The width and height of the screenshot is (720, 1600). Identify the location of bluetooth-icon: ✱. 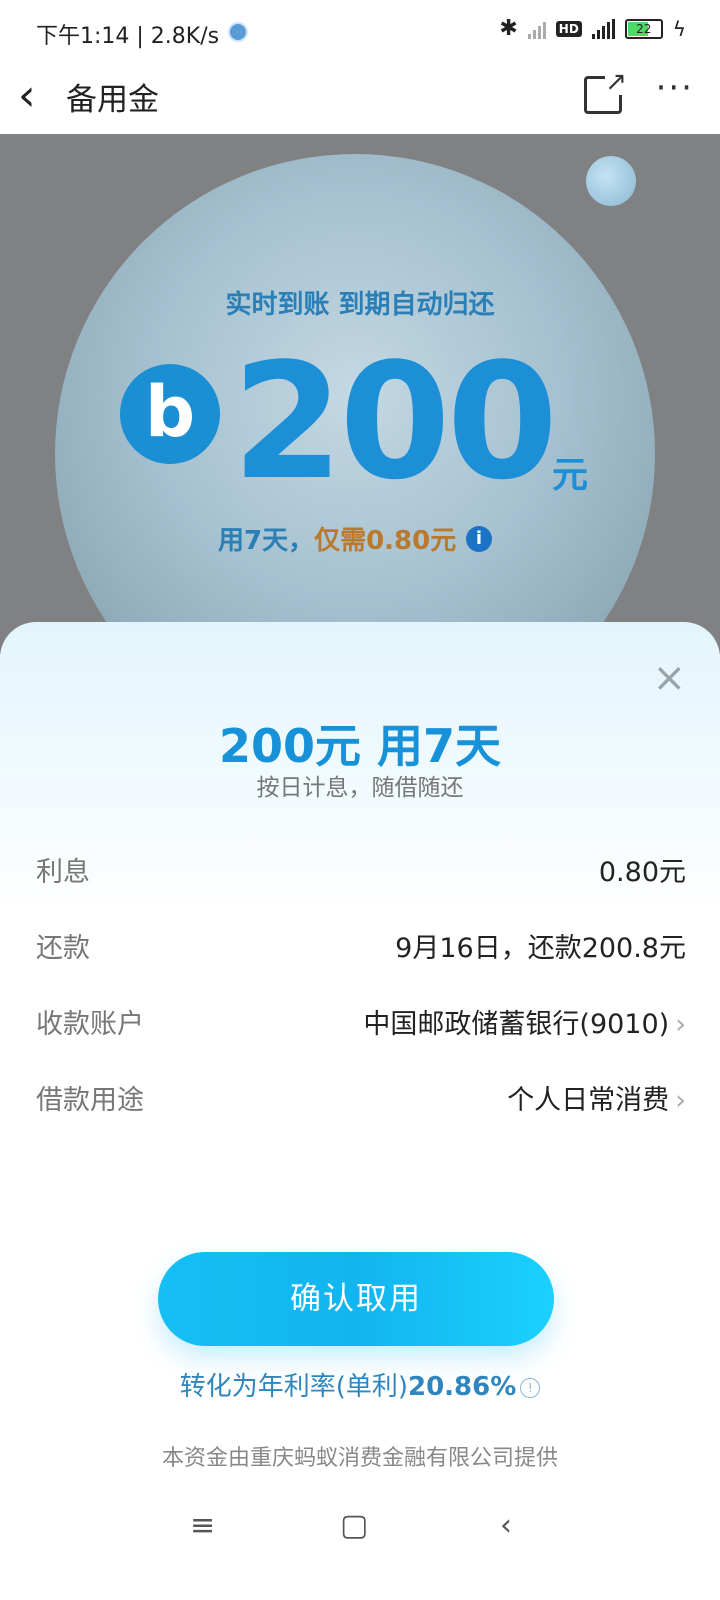
(508, 28).